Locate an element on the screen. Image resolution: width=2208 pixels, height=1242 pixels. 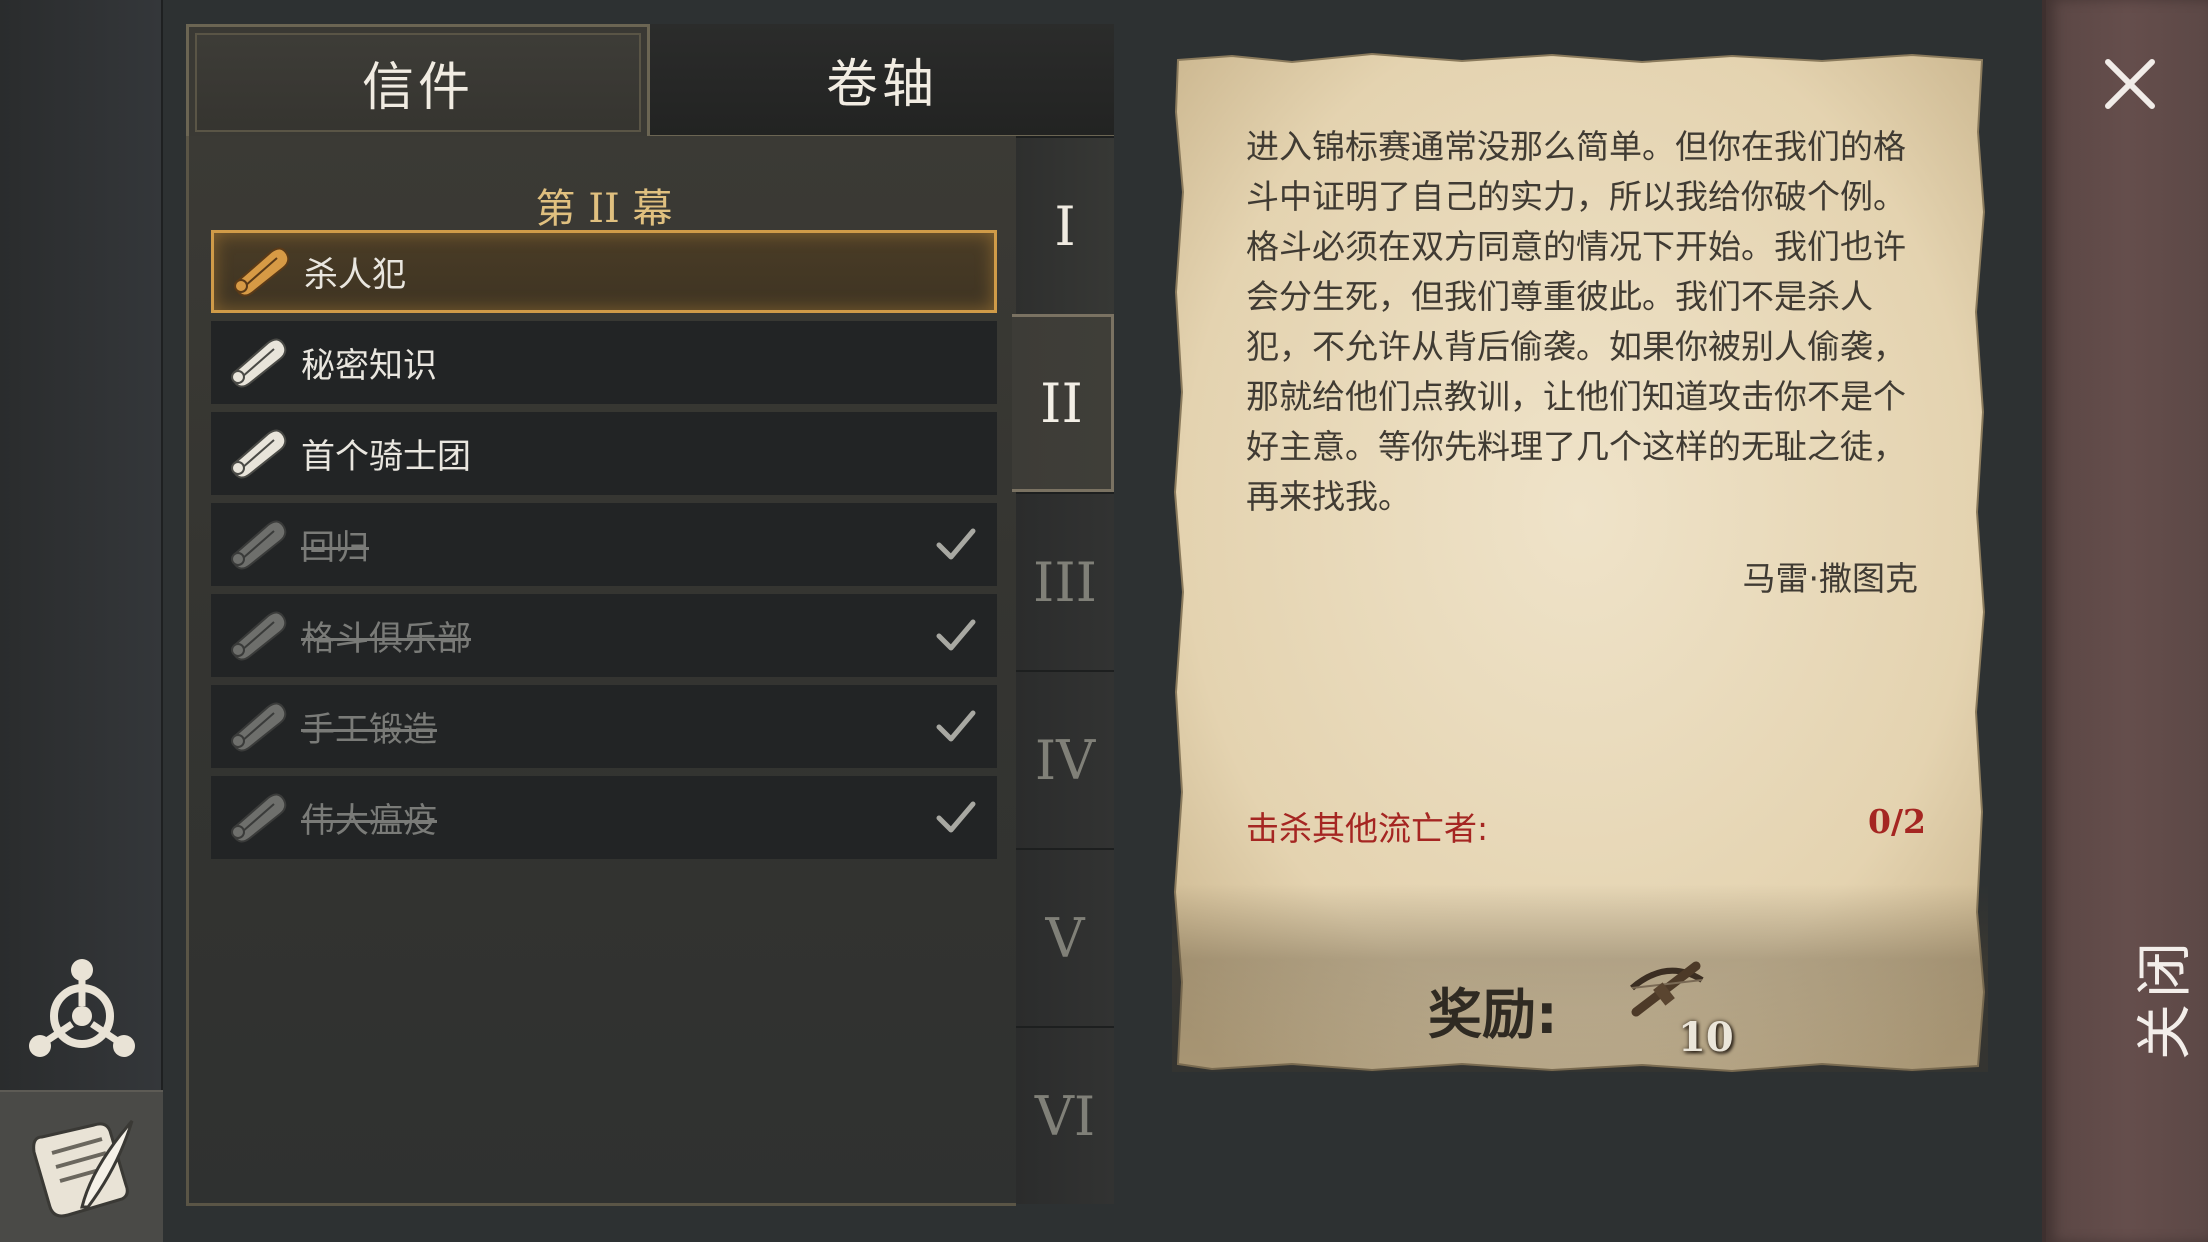
act-tab-vi: VI is located at coordinates (1065, 1115).